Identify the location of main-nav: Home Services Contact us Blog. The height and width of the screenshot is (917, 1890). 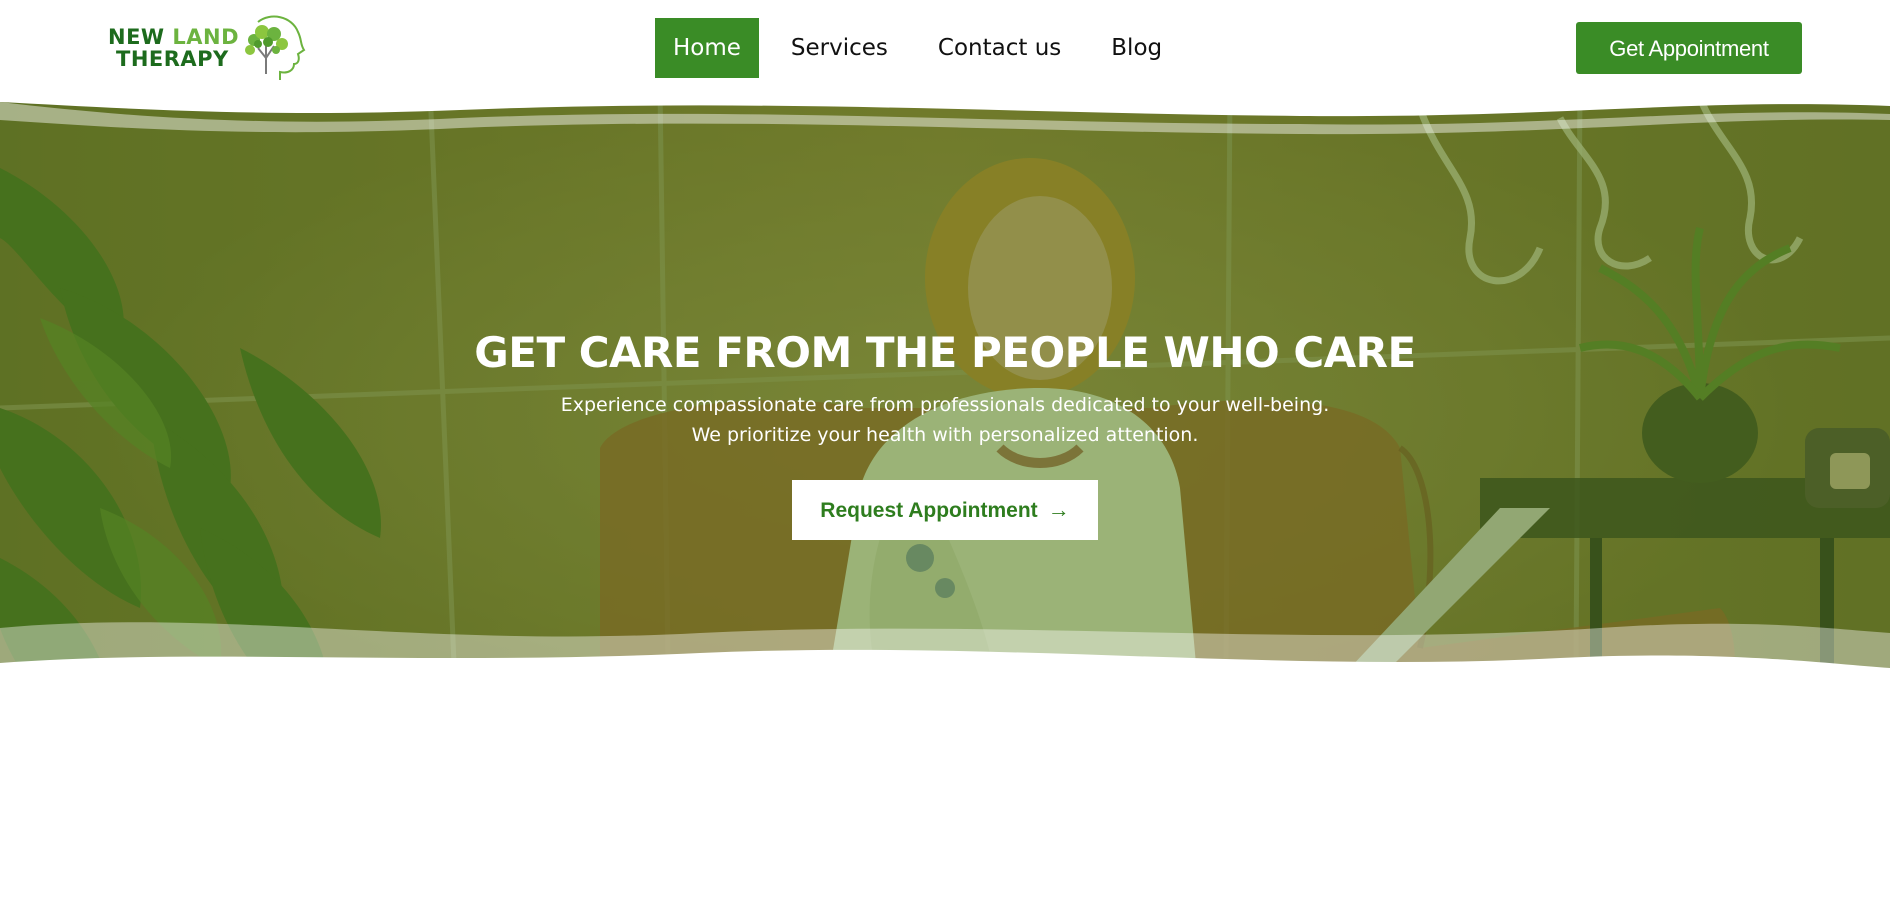
(924, 48).